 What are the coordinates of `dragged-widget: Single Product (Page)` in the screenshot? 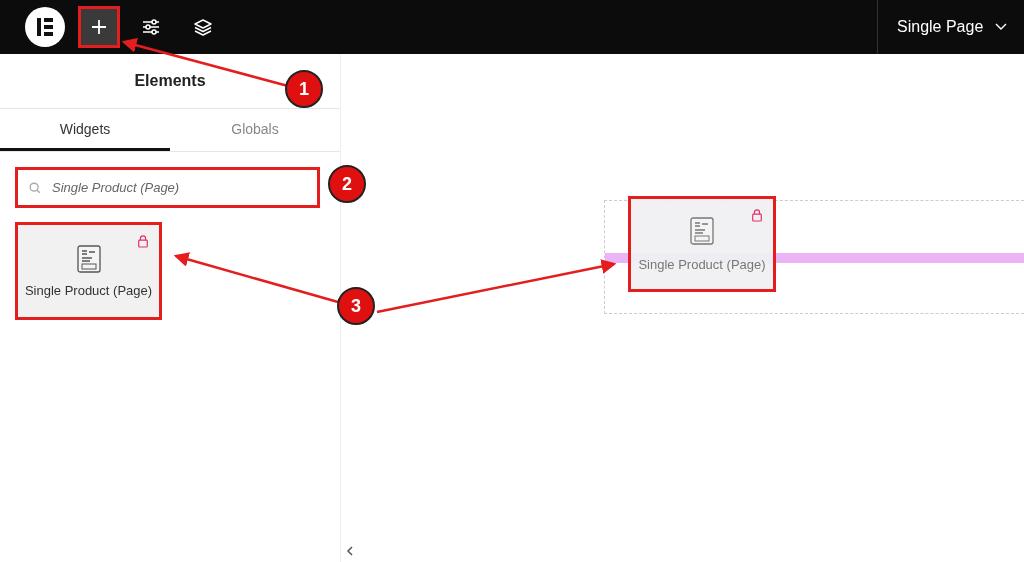 It's located at (702, 244).